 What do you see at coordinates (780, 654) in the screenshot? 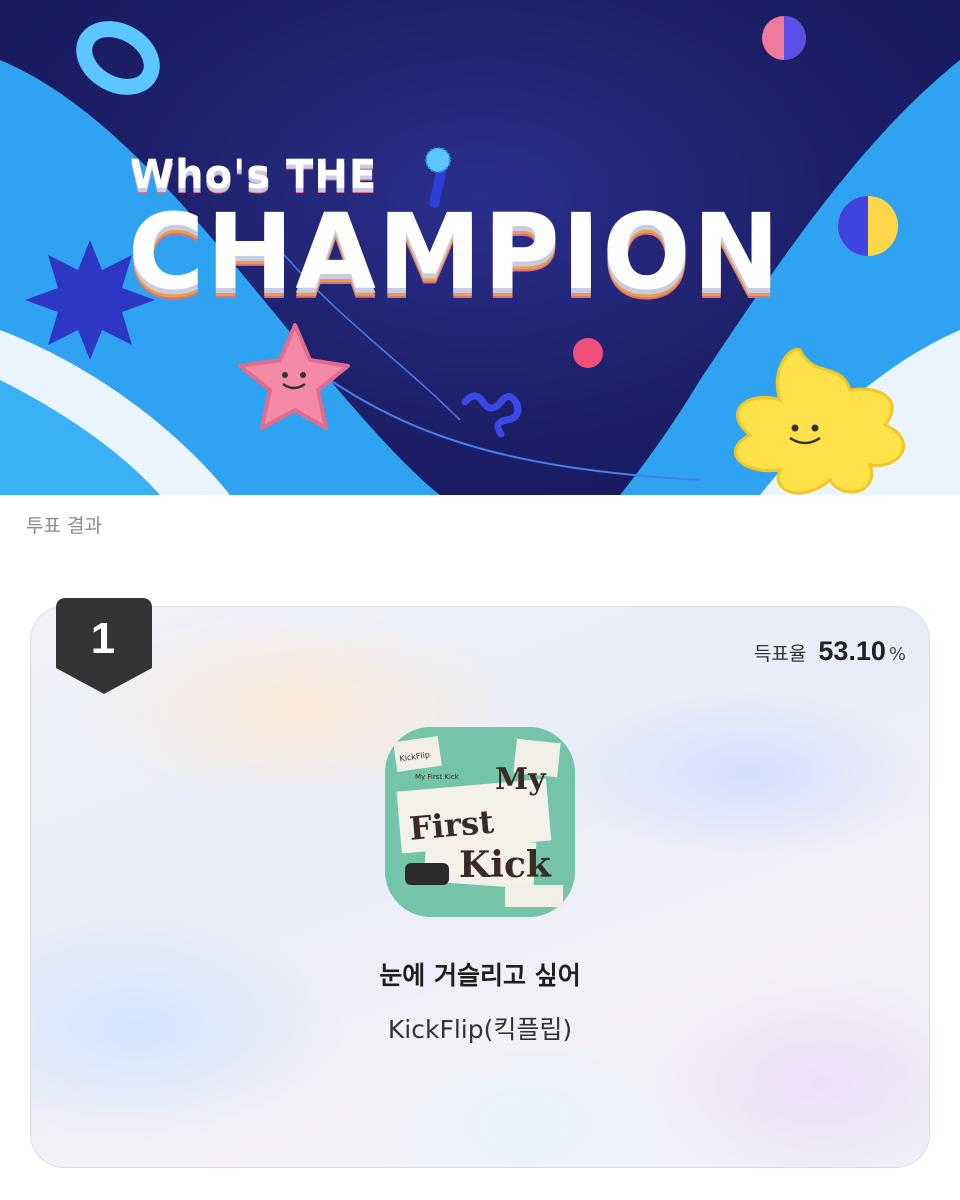
I see `vote-rate-label: 득표율` at bounding box center [780, 654].